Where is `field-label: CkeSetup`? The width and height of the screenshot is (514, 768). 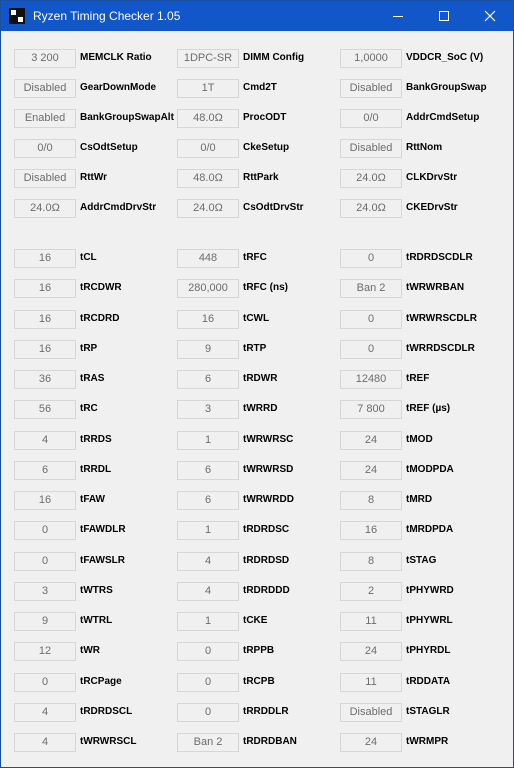 field-label: CkeSetup is located at coordinates (266, 147).